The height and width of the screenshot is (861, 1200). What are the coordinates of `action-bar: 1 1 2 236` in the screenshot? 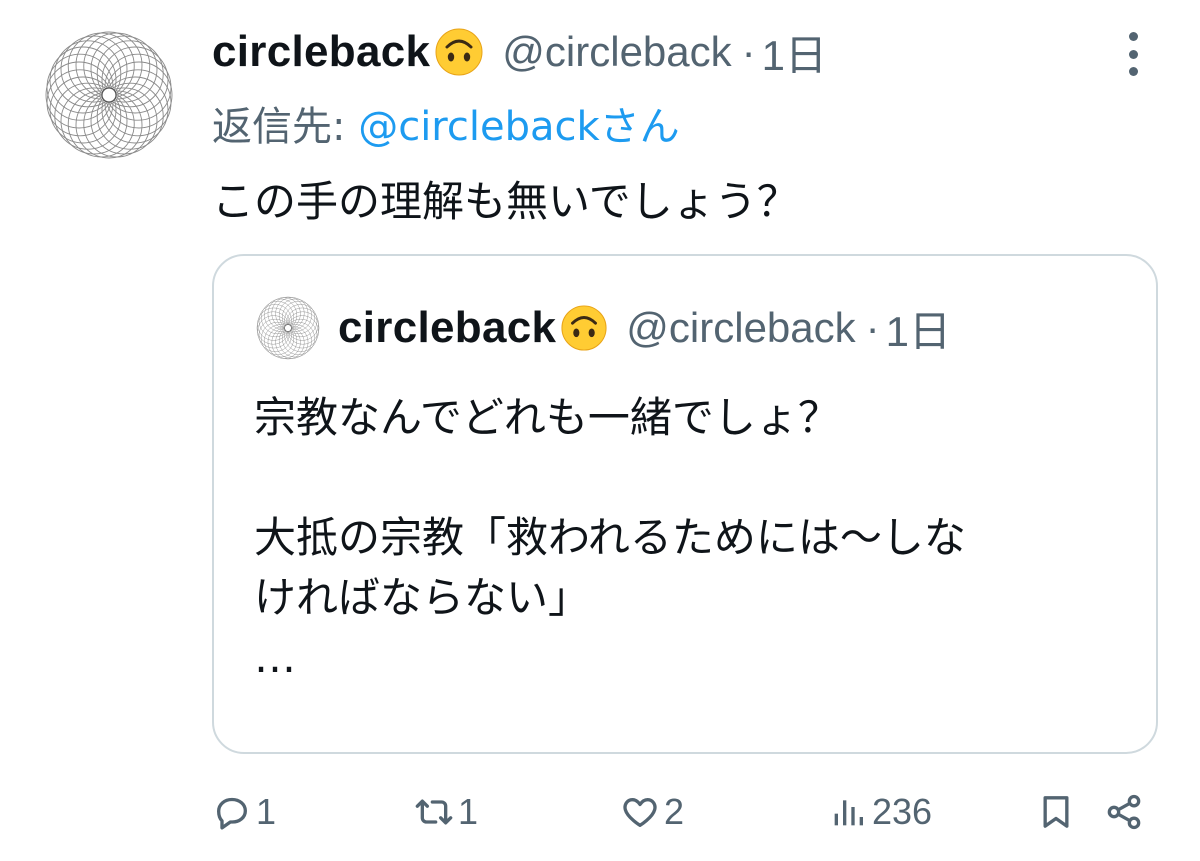 It's located at (600, 812).